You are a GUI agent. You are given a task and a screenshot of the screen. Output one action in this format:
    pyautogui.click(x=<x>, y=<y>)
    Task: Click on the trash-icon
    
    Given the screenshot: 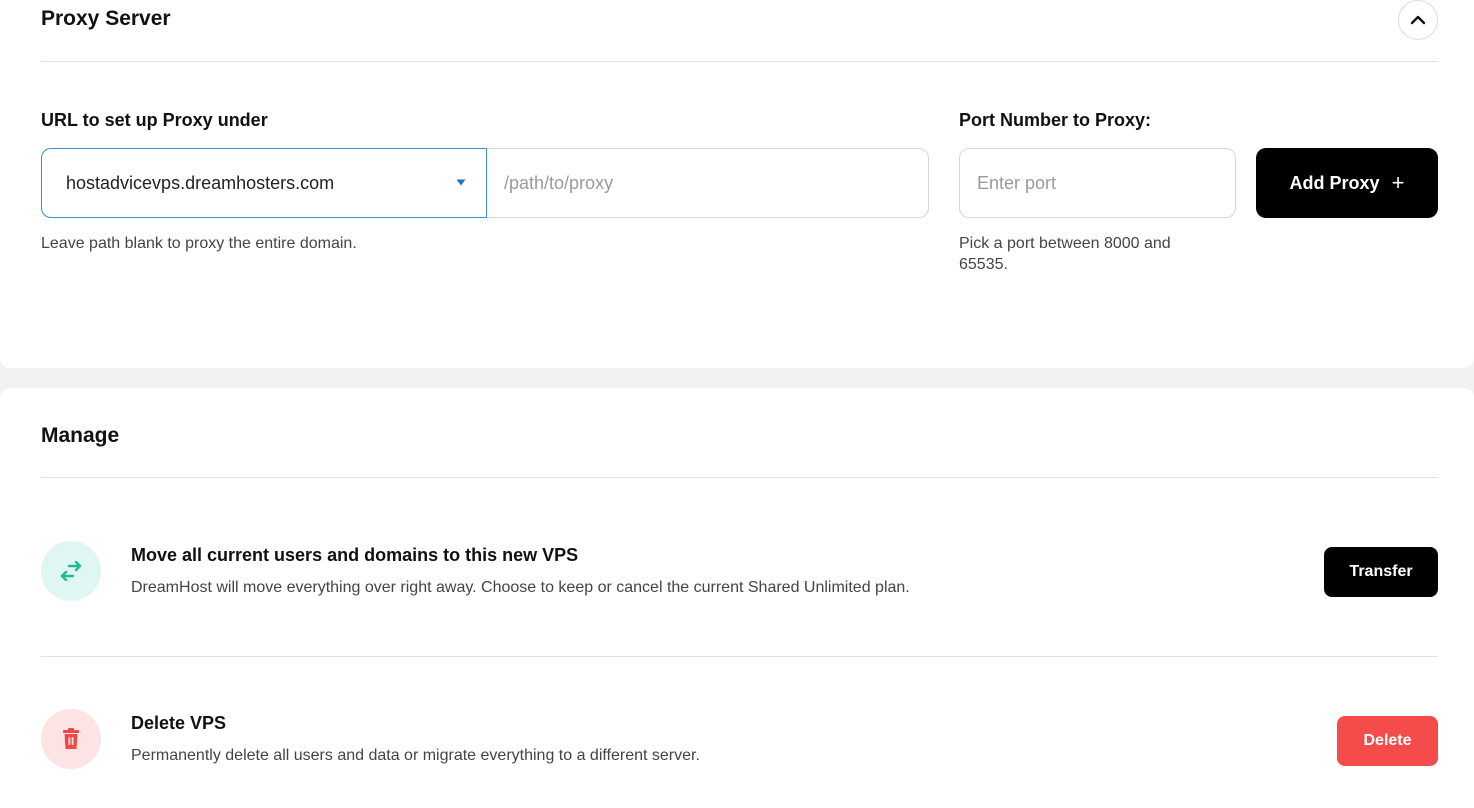 What is the action you would take?
    pyautogui.click(x=71, y=738)
    